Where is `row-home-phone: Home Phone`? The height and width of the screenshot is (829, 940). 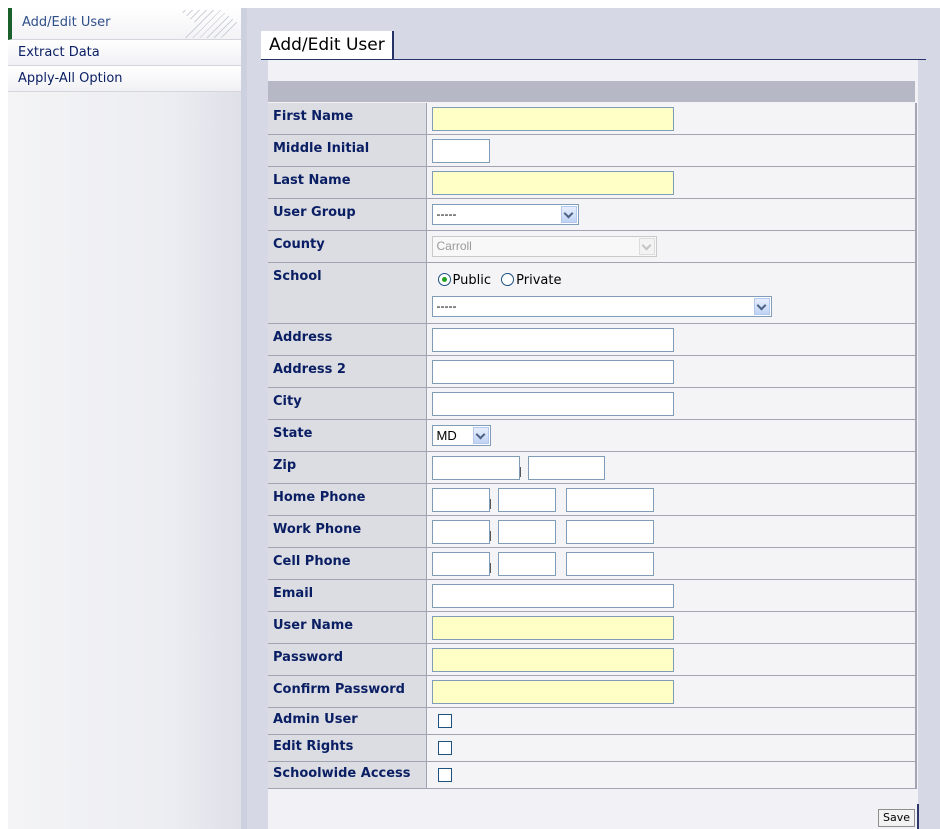
row-home-phone: Home Phone is located at coordinates (592, 499).